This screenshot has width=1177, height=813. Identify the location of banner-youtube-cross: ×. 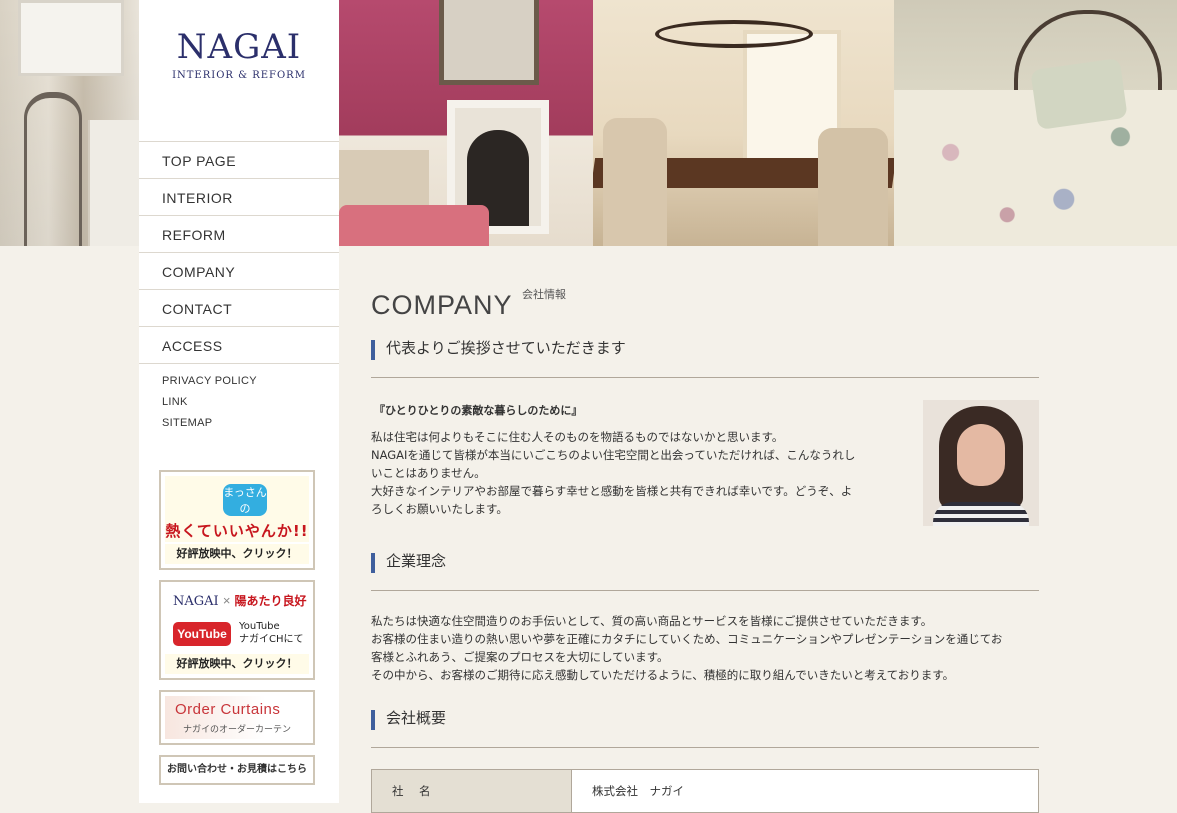
(226, 600).